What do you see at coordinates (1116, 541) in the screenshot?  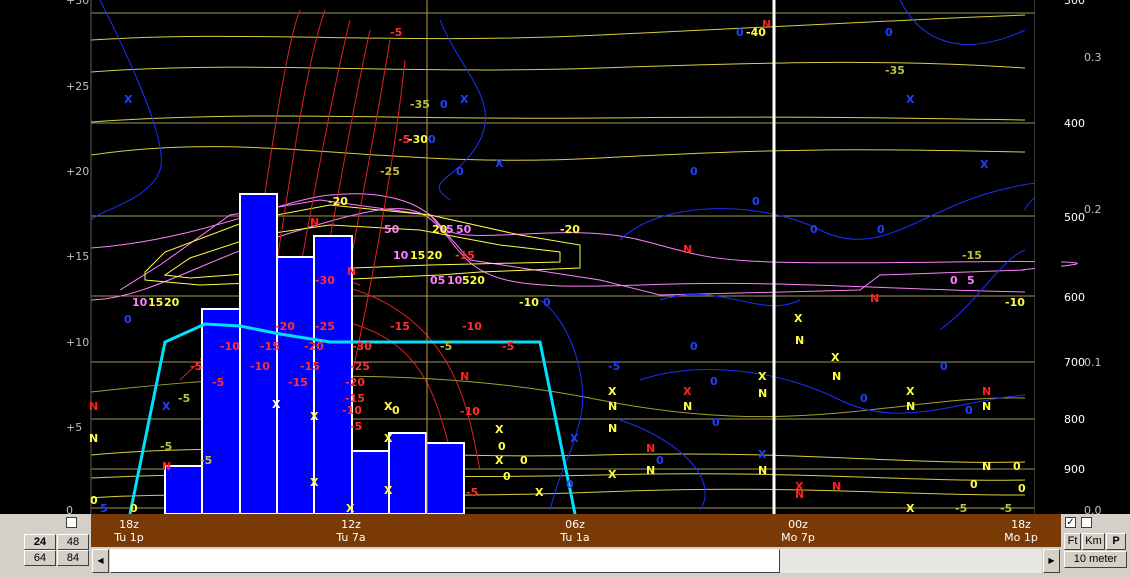 I see `pressure-button: P` at bounding box center [1116, 541].